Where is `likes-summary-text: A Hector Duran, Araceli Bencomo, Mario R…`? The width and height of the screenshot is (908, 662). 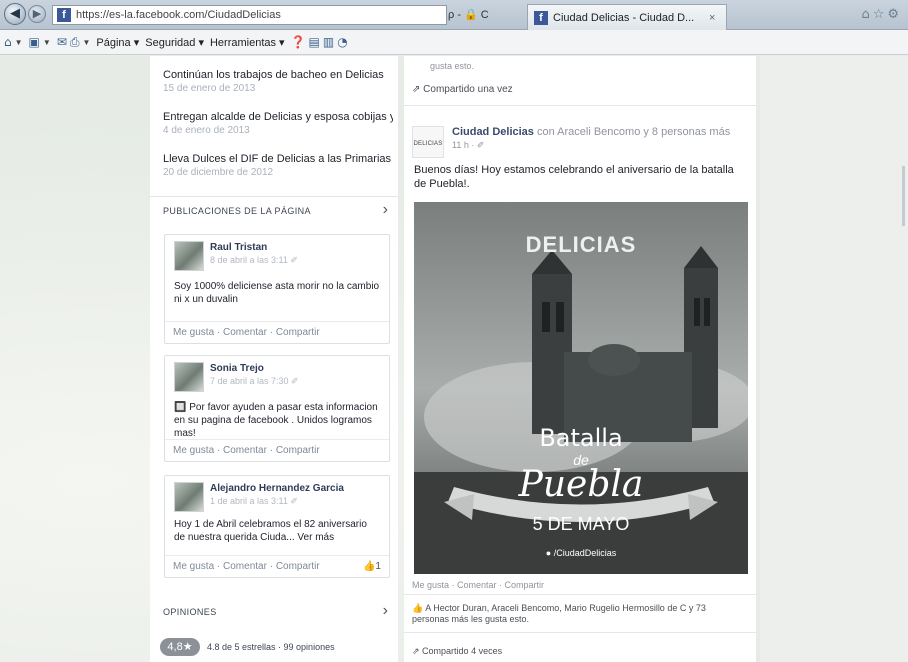 likes-summary-text: A Hector Duran, Araceli Bencomo, Mario R… is located at coordinates (559, 613).